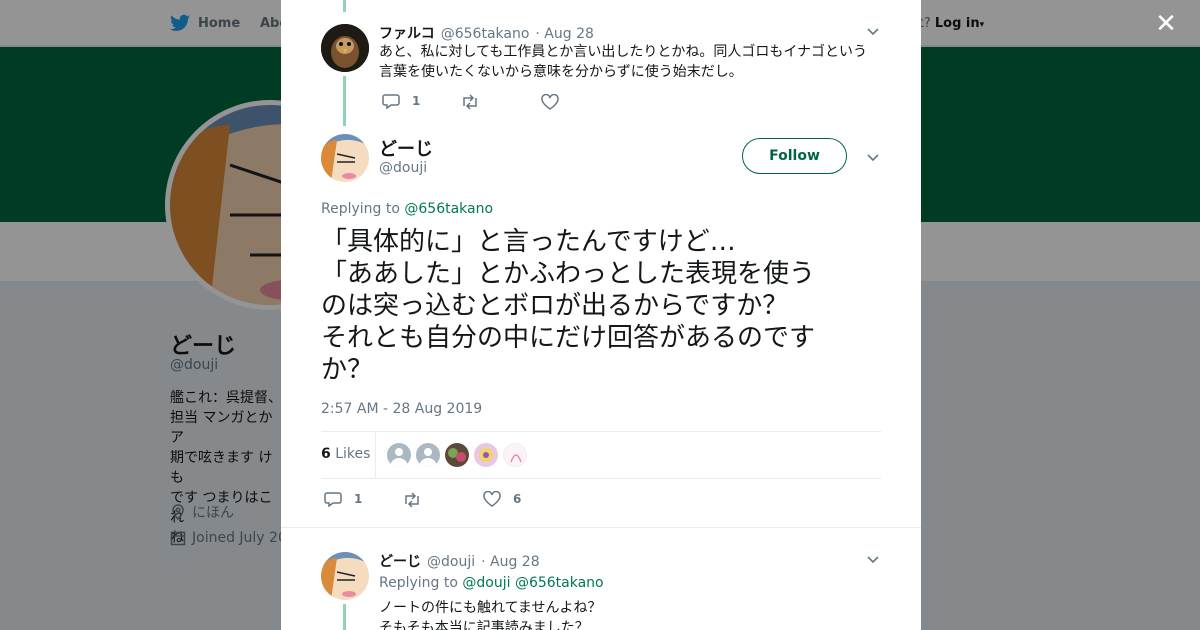  What do you see at coordinates (490, 608) in the screenshot?
I see `tweet-text-line: ノートの件にも触れてませんよね？` at bounding box center [490, 608].